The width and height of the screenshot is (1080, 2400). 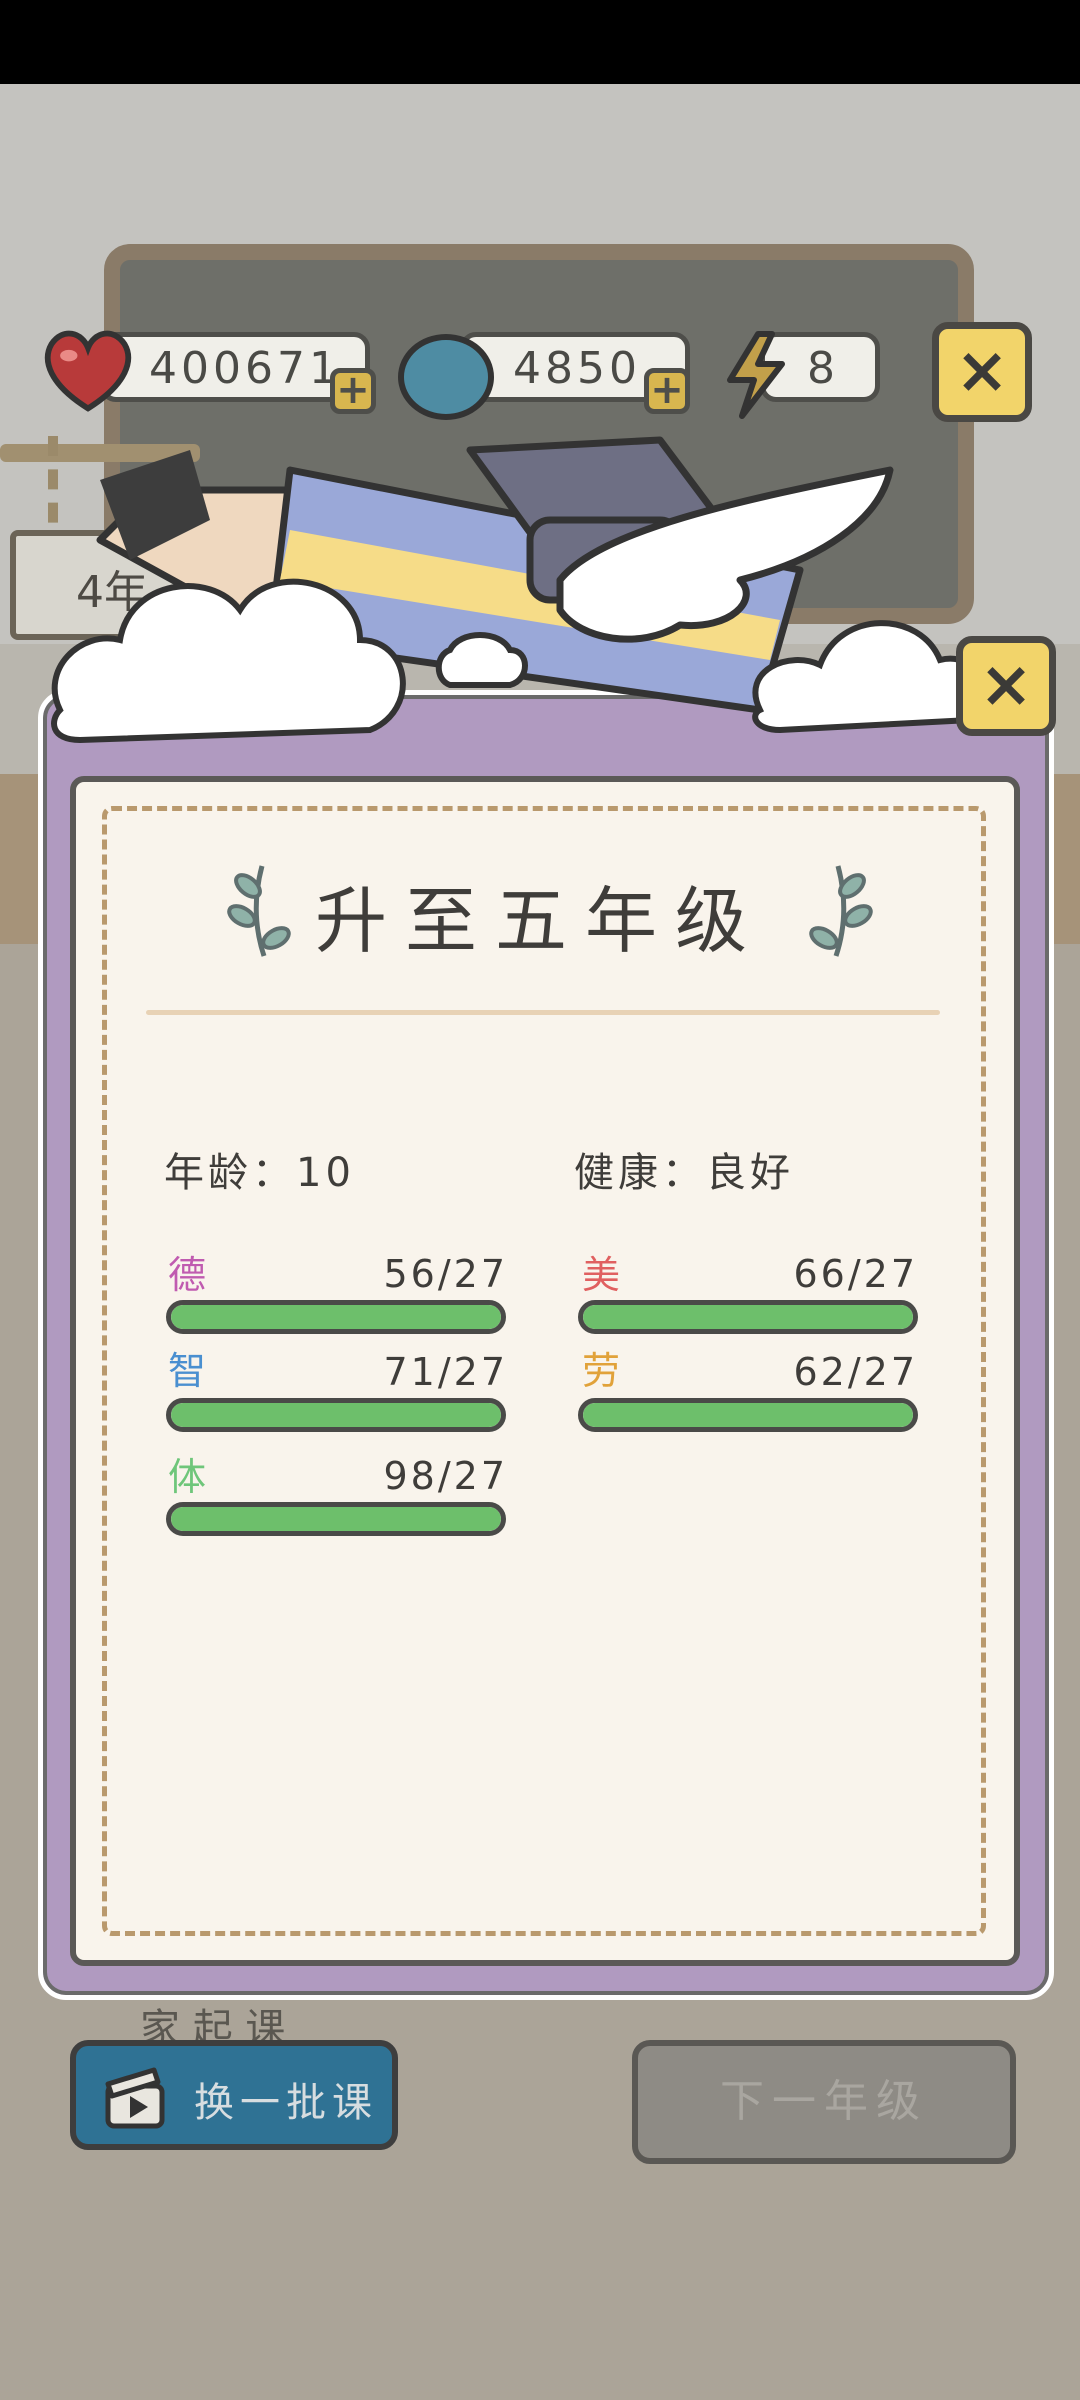 I want to click on change-courses-button: 换一批课, so click(x=234, y=2095).